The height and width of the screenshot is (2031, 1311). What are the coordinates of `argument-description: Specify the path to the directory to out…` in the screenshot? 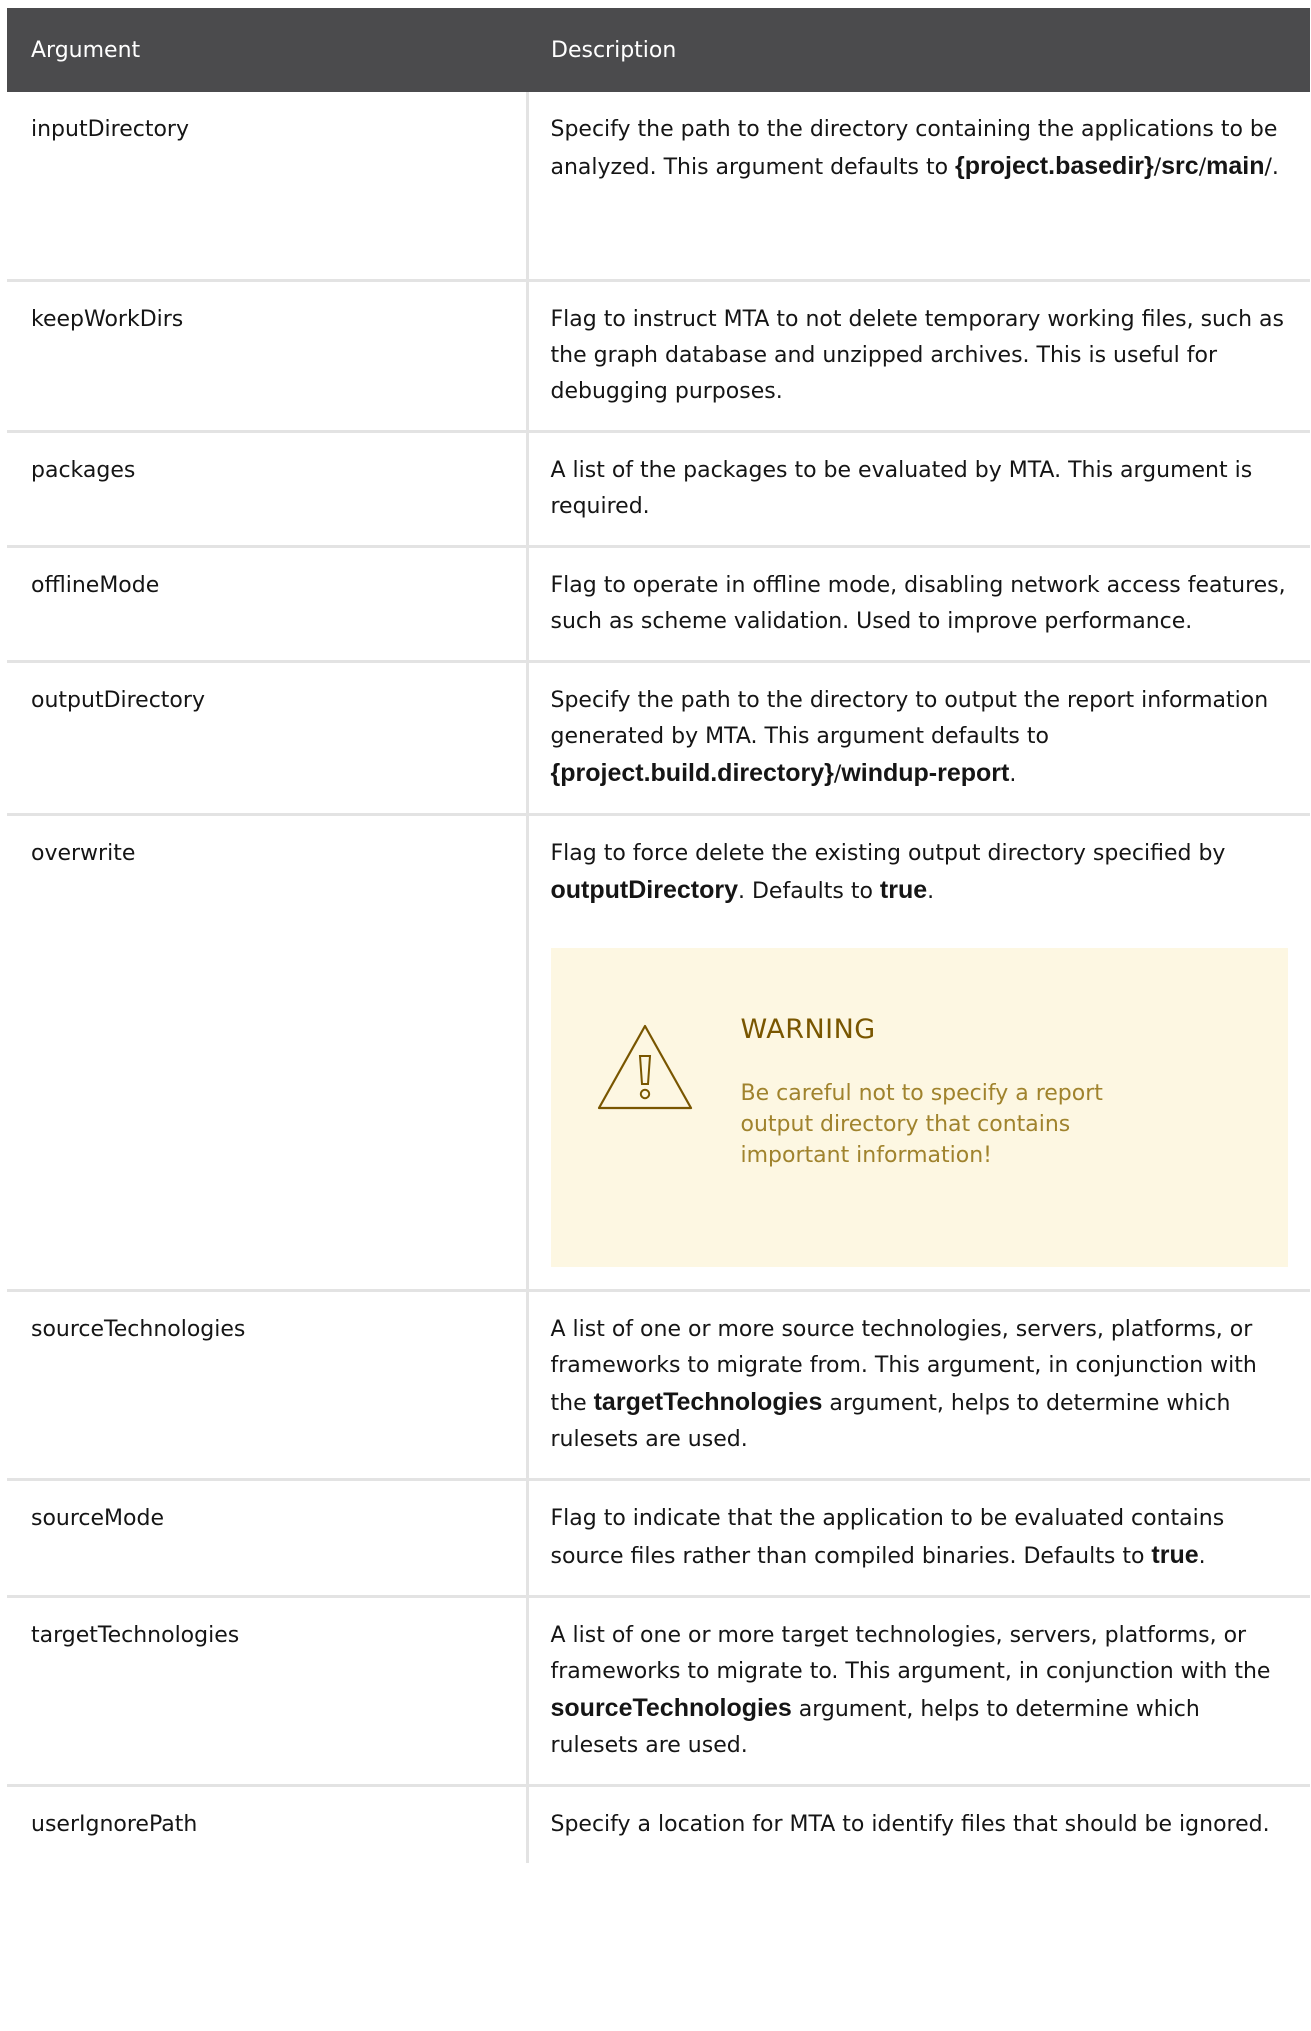 It's located at (918, 738).